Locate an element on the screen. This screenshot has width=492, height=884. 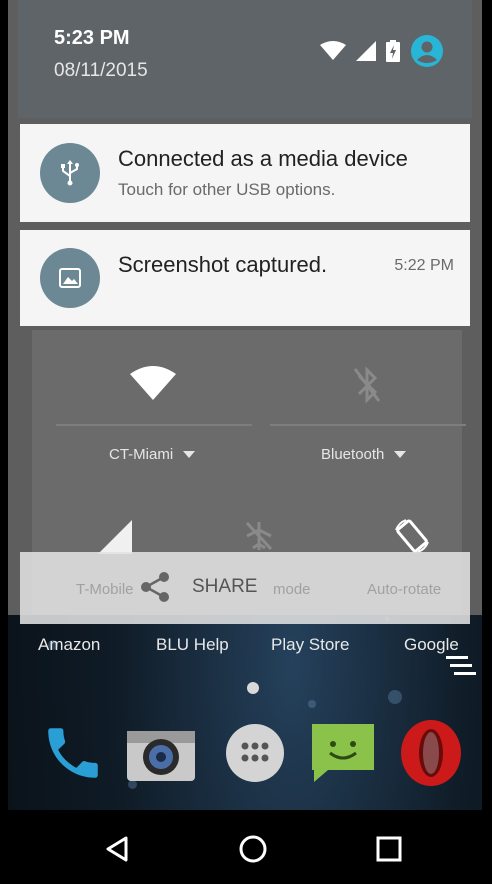
bluetooth-label: Bluetooth is located at coordinates (364, 454).